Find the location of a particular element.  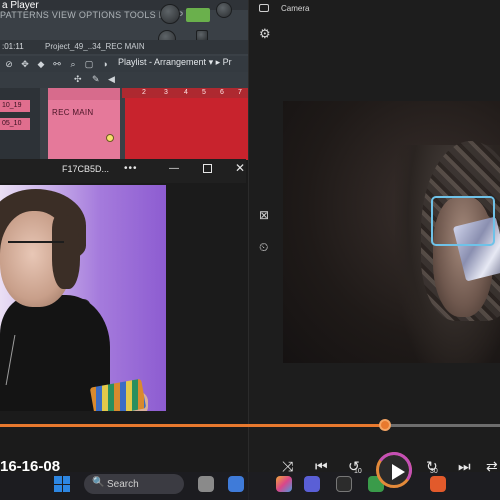

app3-icon is located at coordinates (438, 484).